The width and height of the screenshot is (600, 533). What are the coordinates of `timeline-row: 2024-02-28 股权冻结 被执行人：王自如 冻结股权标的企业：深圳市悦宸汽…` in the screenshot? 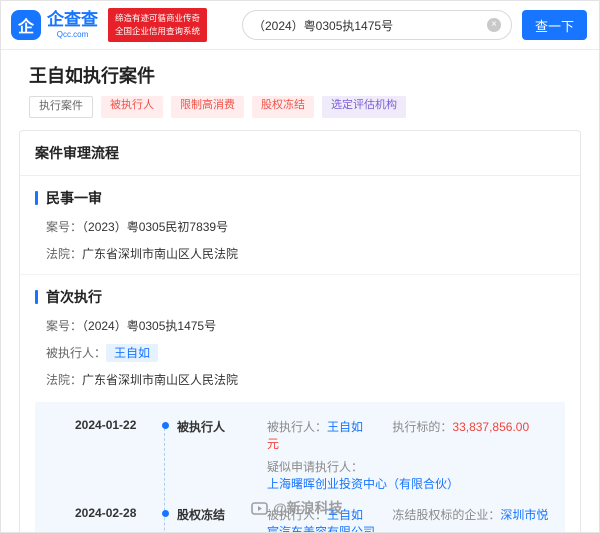 It's located at (315, 518).